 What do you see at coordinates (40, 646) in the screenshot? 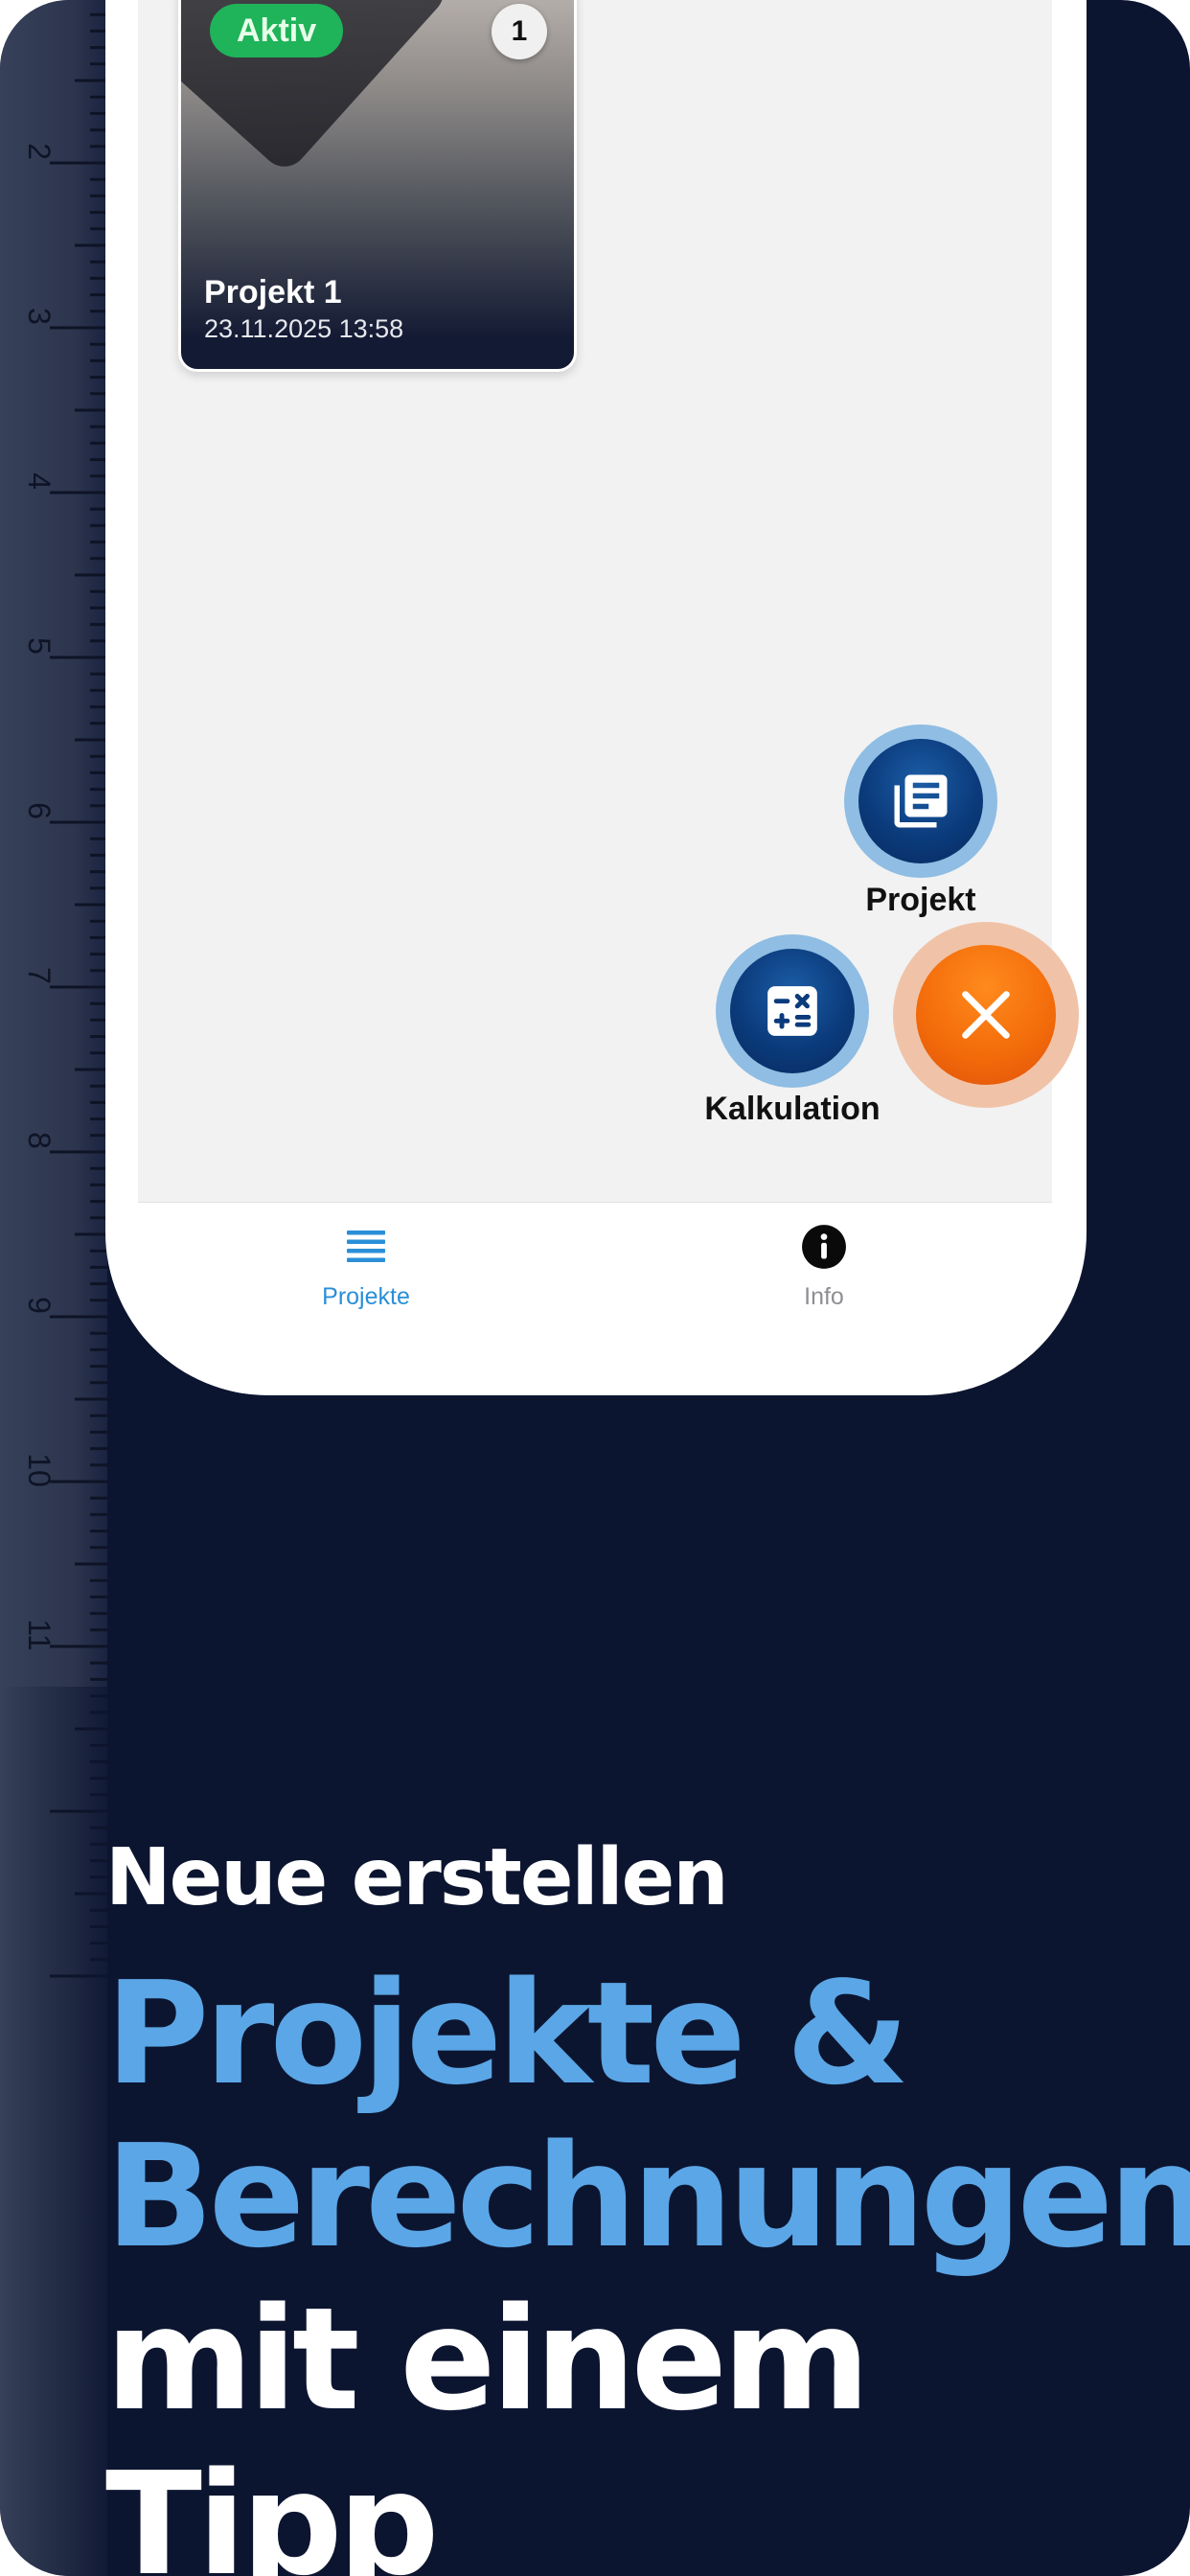
I see `ruler-number: 5` at bounding box center [40, 646].